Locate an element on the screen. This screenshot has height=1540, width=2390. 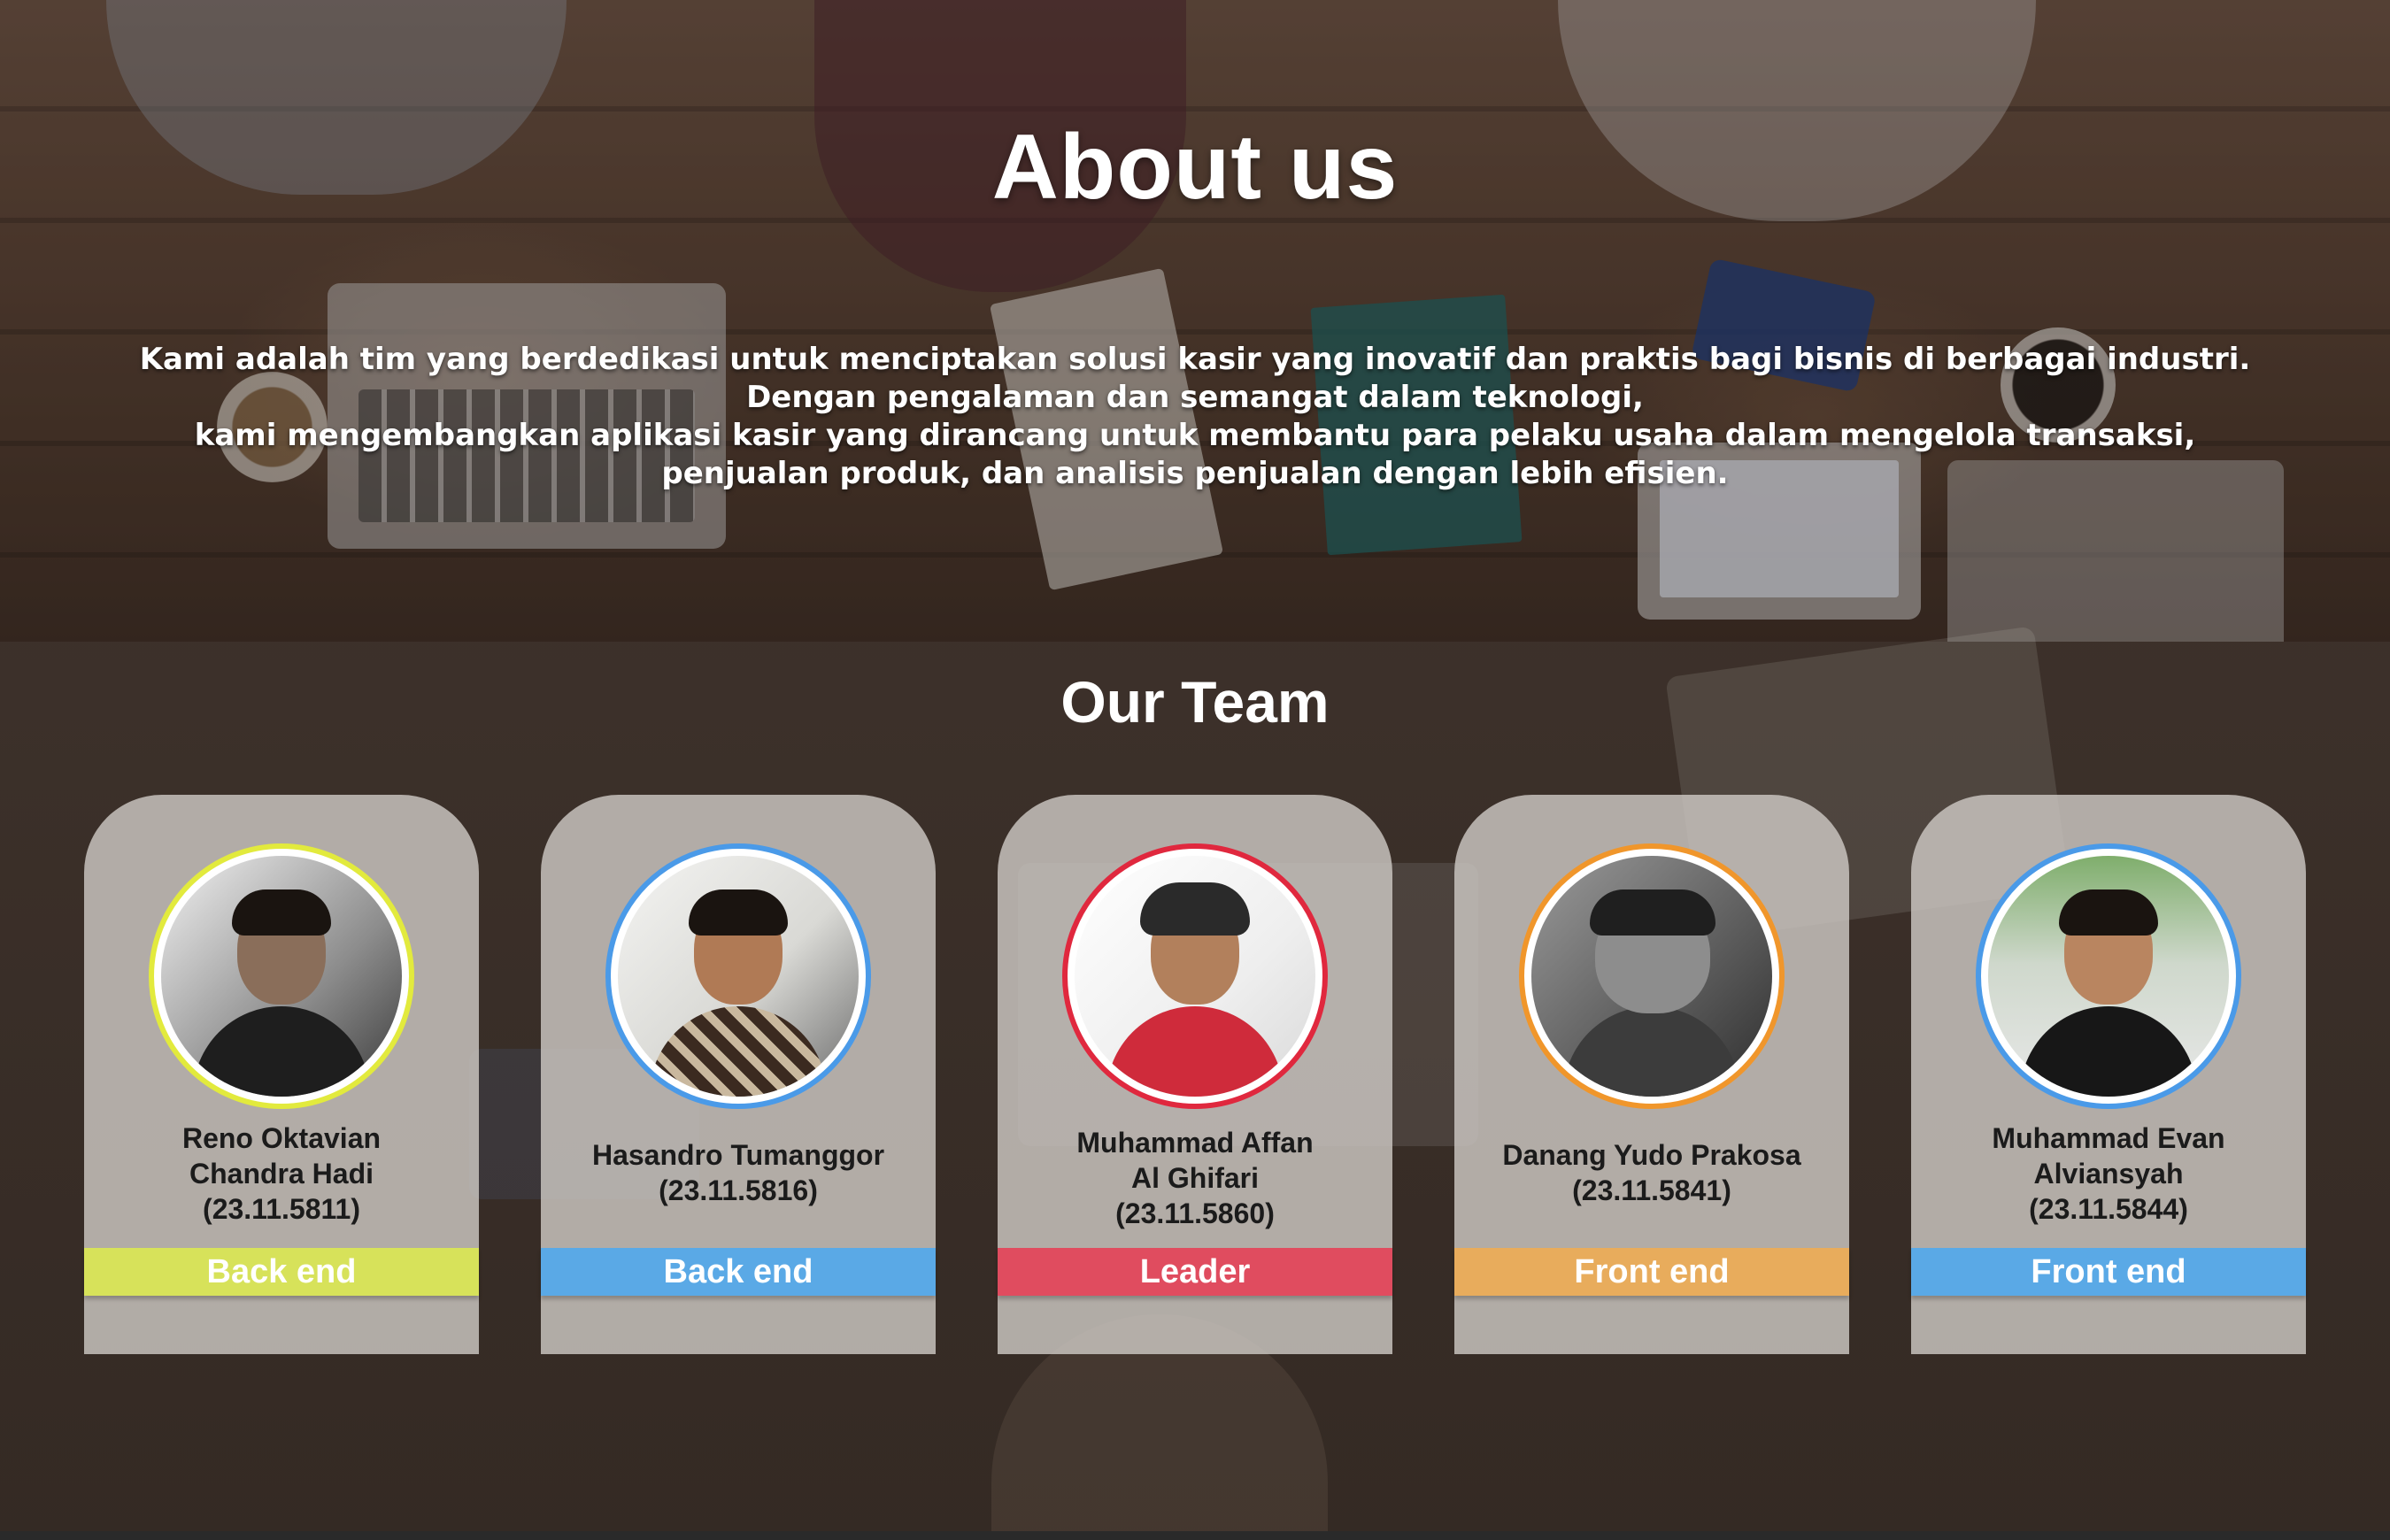
member-id: (23.11.5811) is located at coordinates (281, 1209).